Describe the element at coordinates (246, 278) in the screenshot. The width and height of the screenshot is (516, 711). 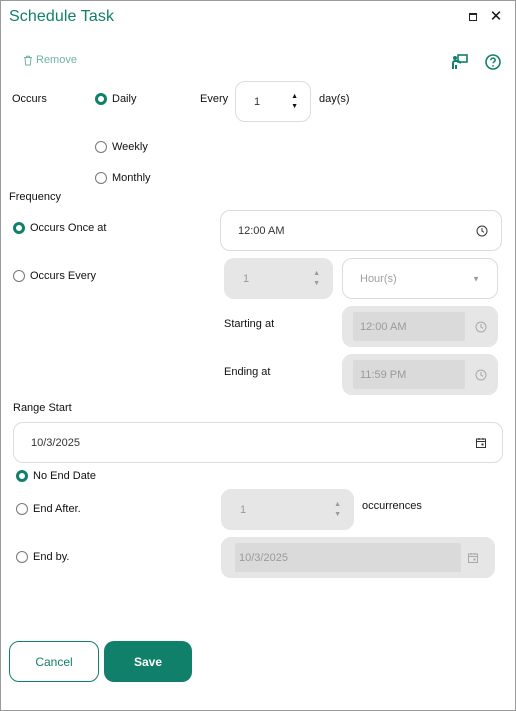
I see `occurs-every-value: 1` at that location.